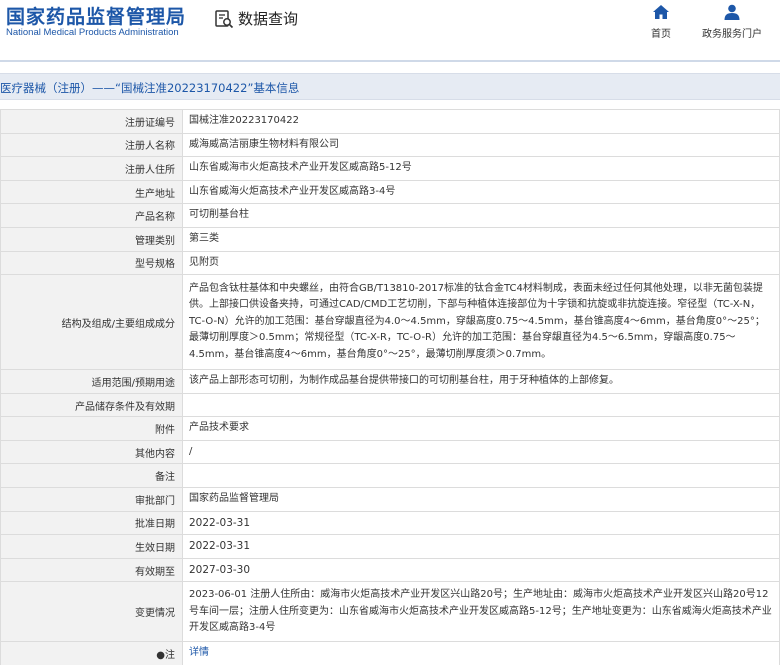 The height and width of the screenshot is (665, 780). What do you see at coordinates (91, 612) in the screenshot?
I see `row-label: 变更情况` at bounding box center [91, 612].